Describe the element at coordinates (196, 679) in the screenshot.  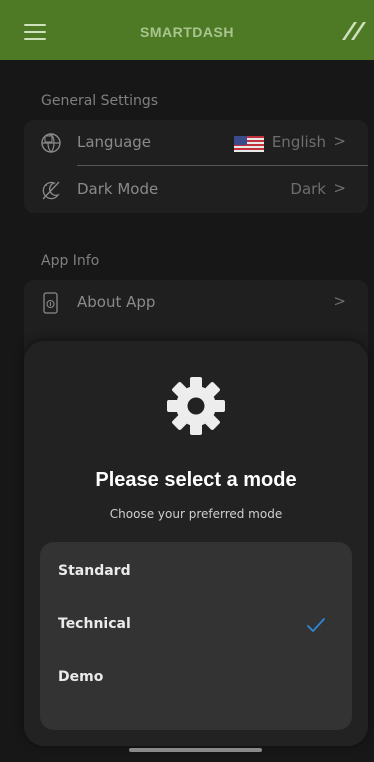
I see `mode-option-demo: Demo` at that location.